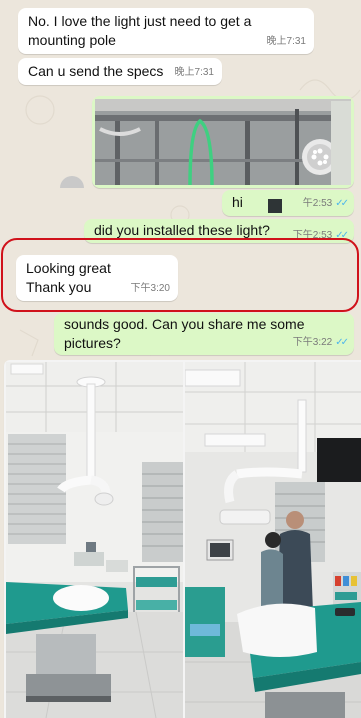  Describe the element at coordinates (96, 71) in the screenshot. I see `message-text: Can u send the specs` at that location.